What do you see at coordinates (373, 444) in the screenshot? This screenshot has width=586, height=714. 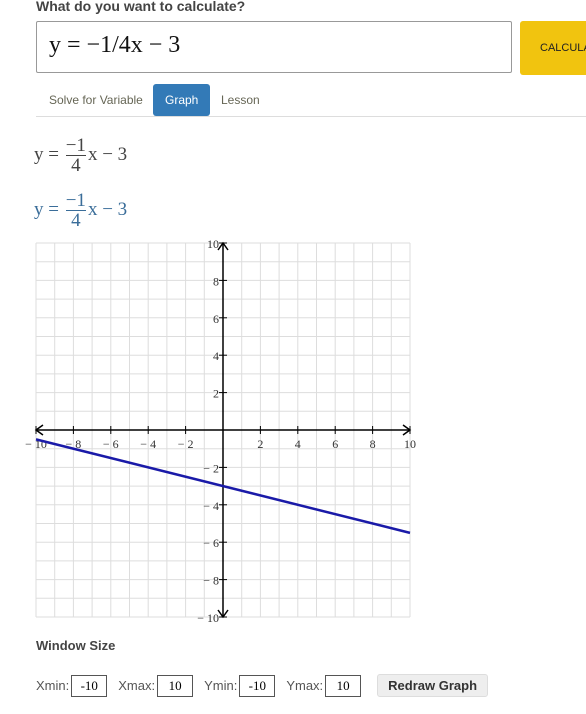 I see `x-tick-label: 8` at bounding box center [373, 444].